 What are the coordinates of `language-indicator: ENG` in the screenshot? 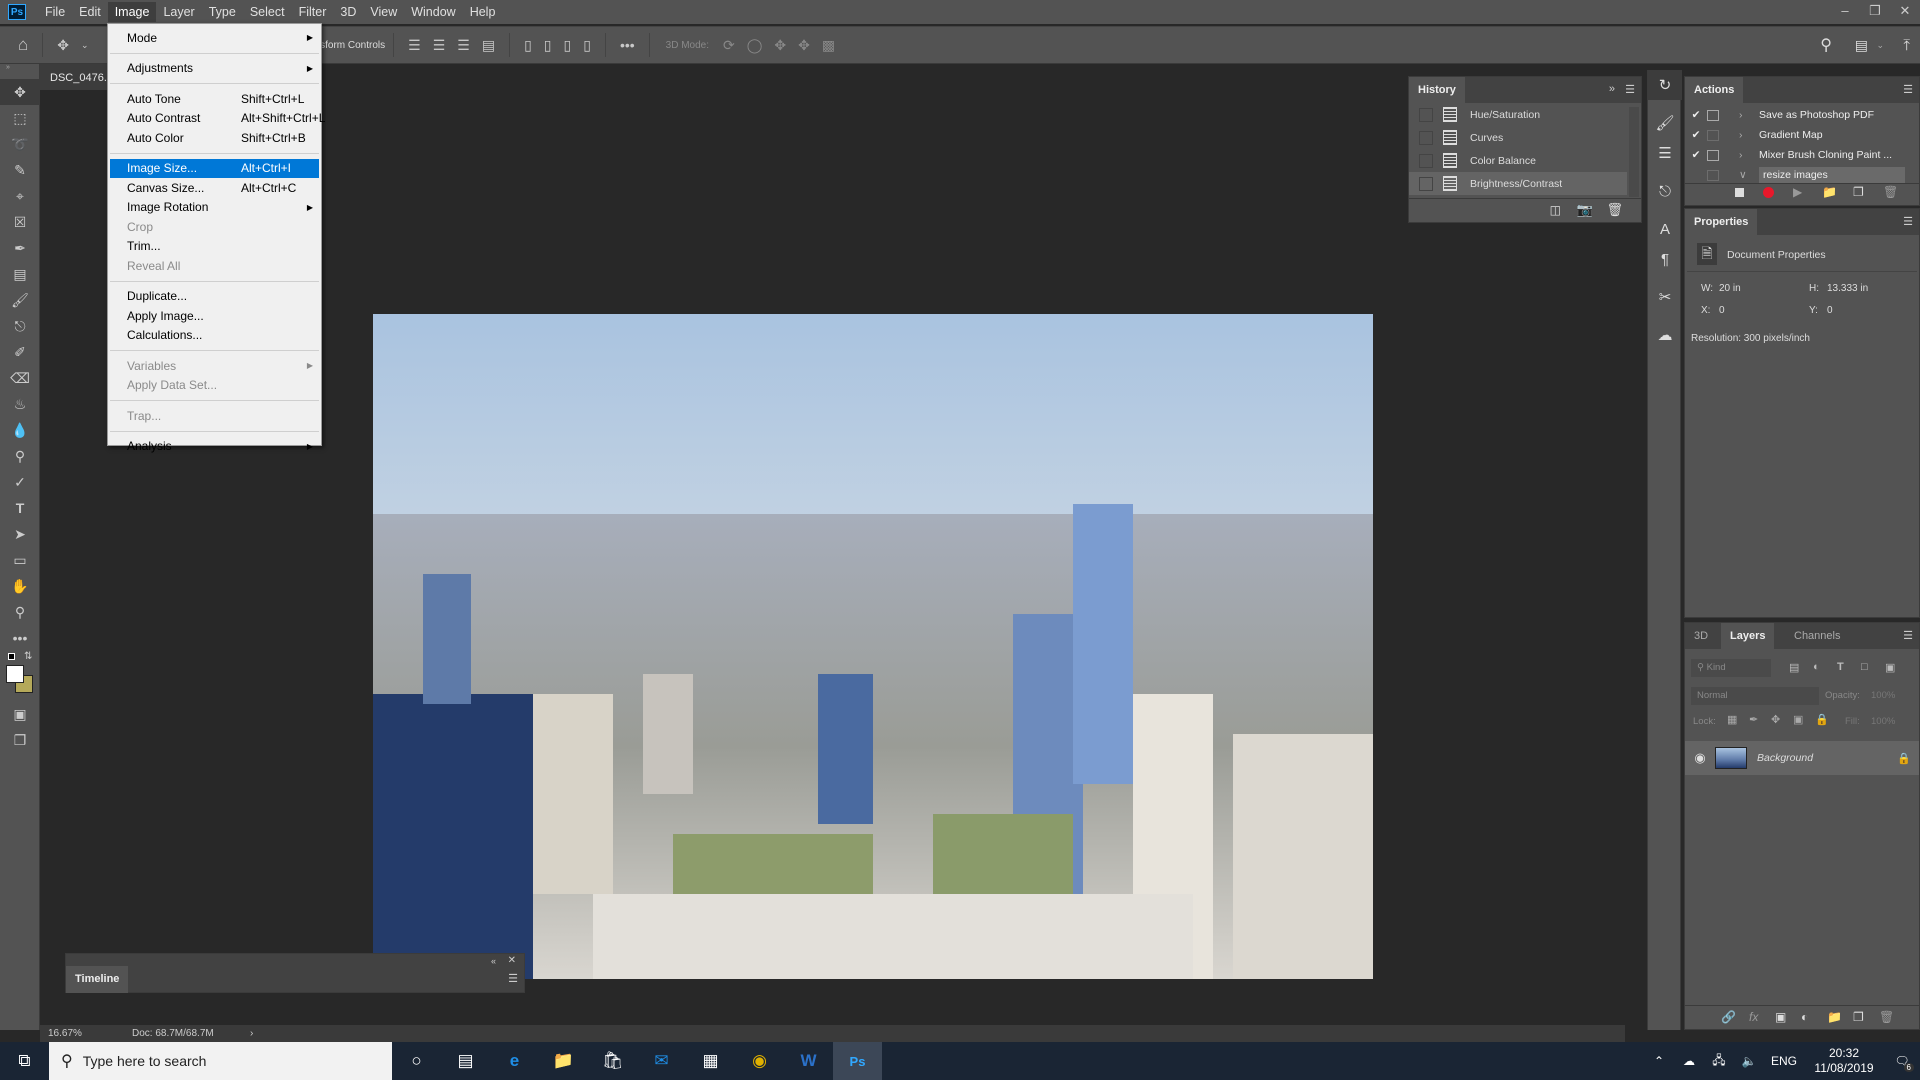 It's located at (1784, 1061).